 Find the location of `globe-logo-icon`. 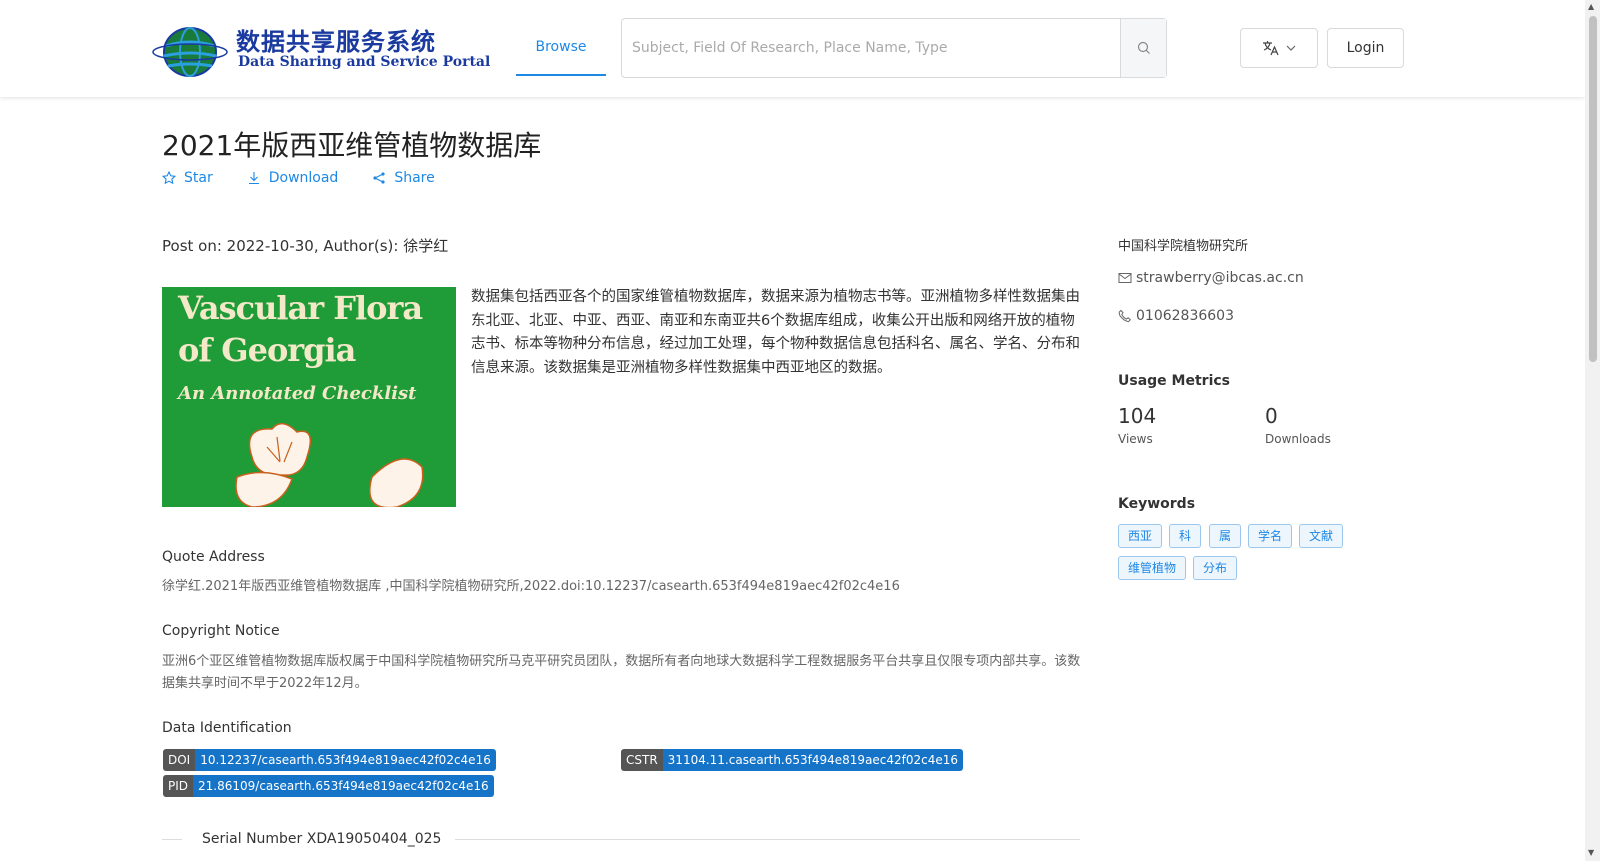

globe-logo-icon is located at coordinates (190, 52).